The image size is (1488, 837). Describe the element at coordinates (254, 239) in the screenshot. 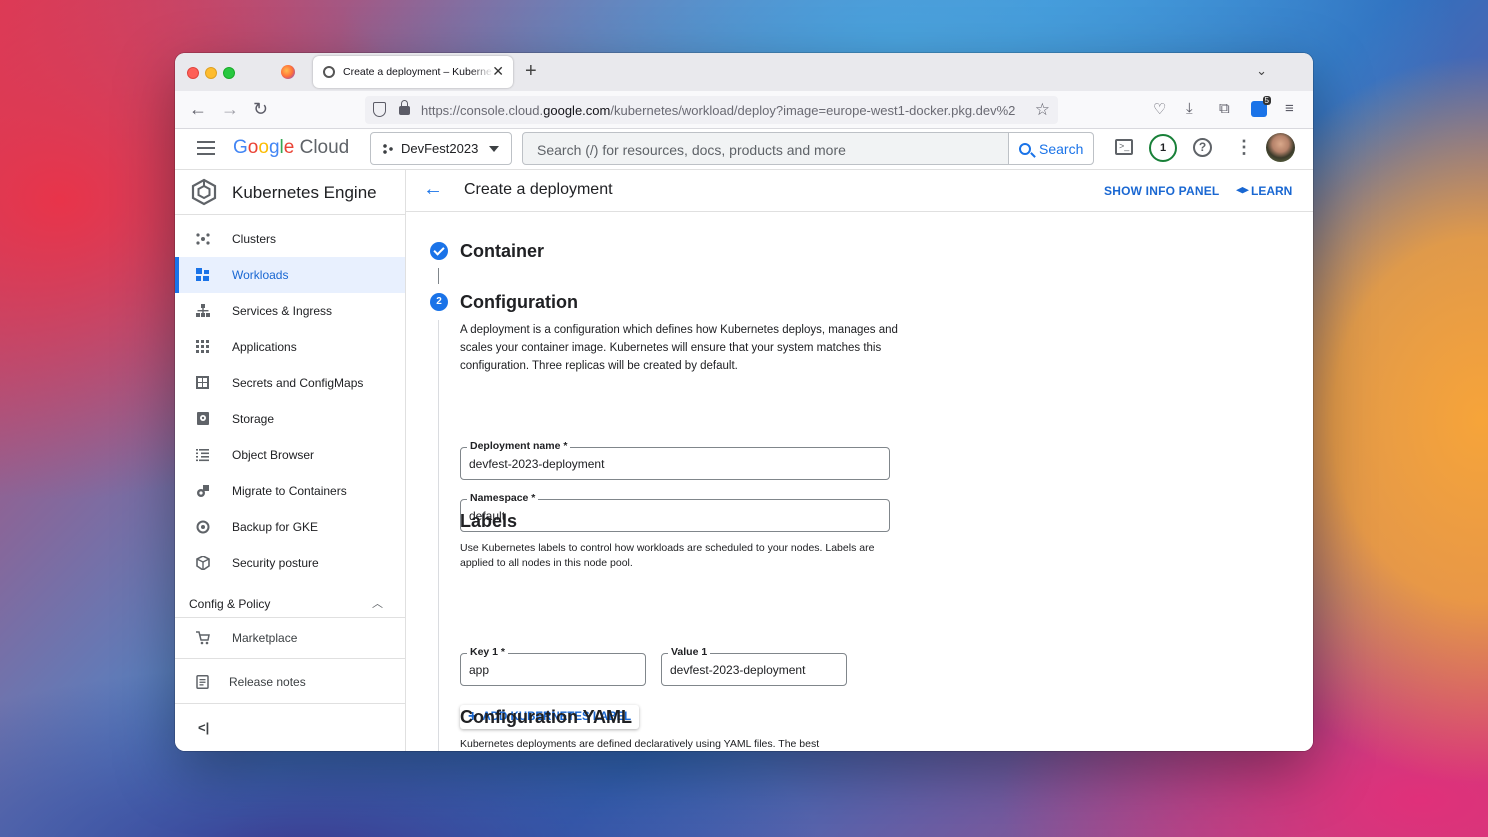

I see `sidebar-item-label: Clusters` at that location.